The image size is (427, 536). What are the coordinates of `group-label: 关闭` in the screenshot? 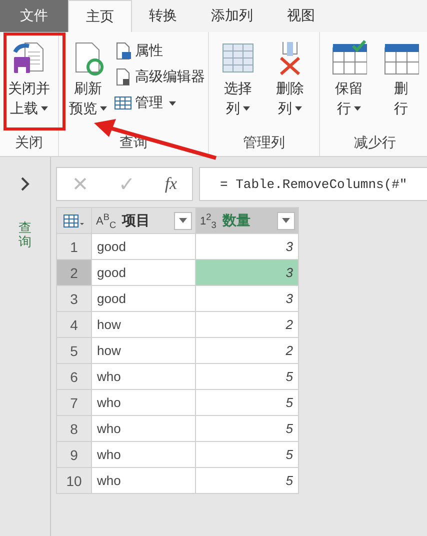 It's located at (29, 143).